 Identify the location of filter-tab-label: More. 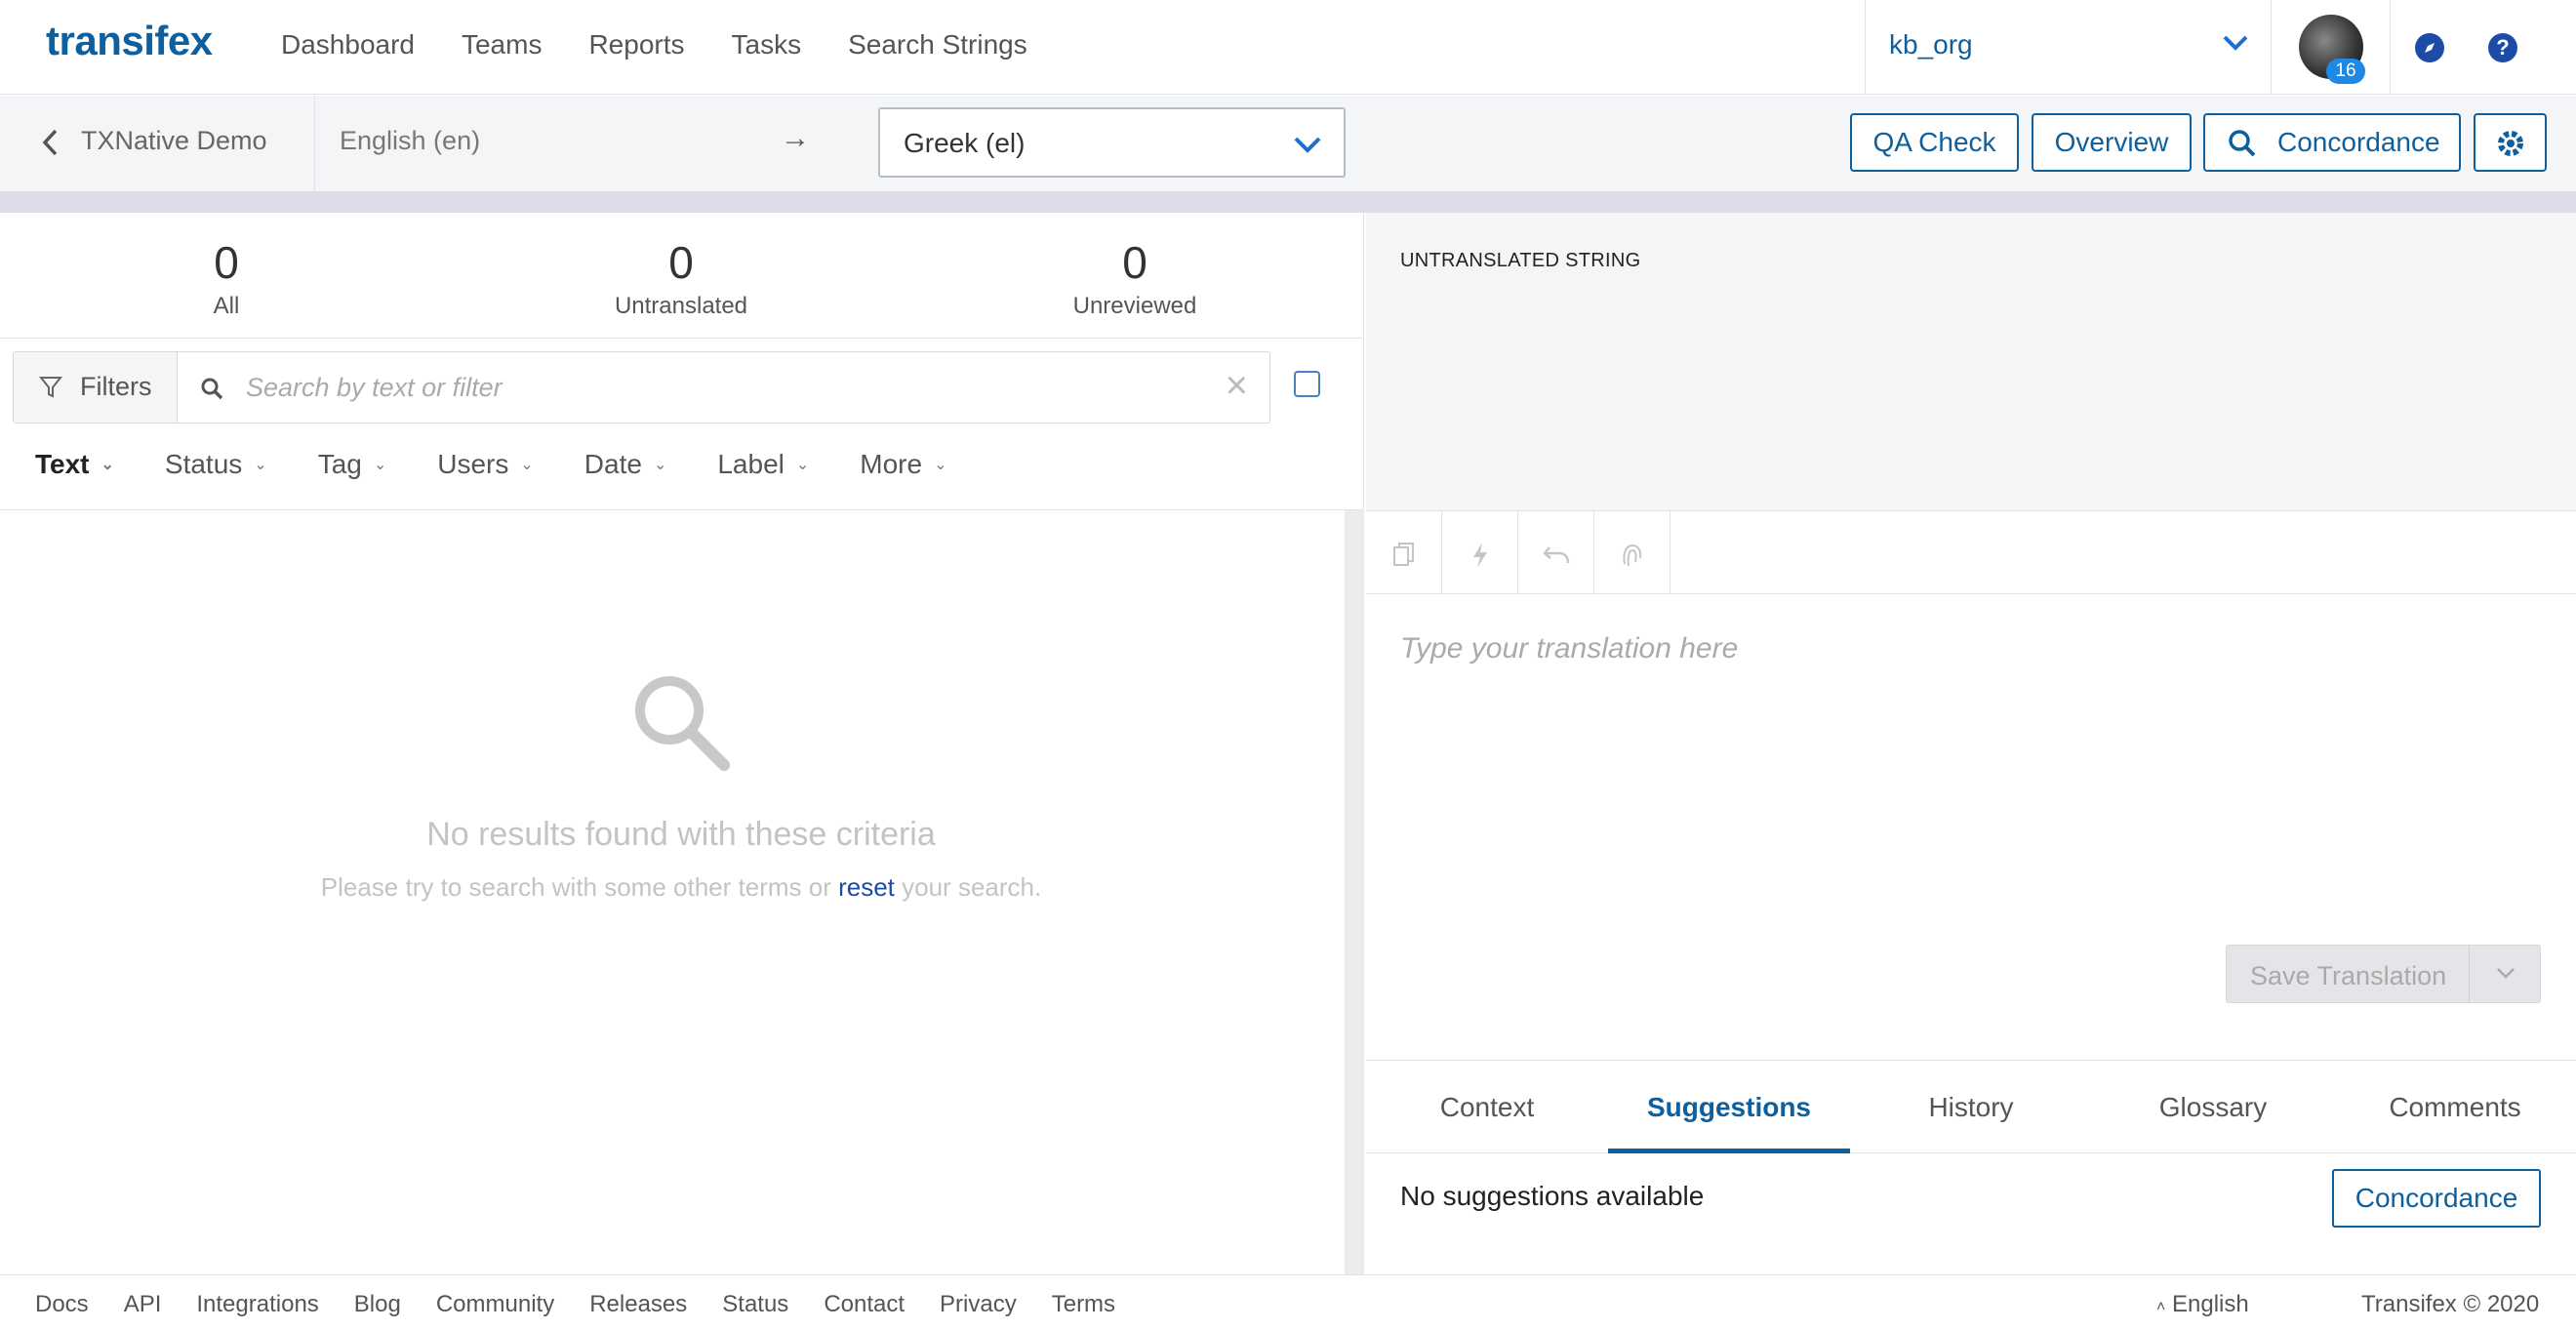
(891, 464).